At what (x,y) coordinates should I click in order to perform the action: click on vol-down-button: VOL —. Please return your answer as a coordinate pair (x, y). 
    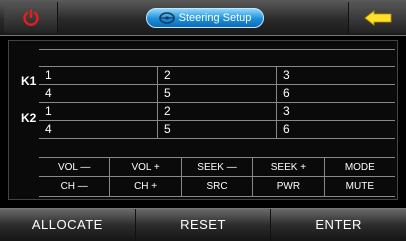
    Looking at the image, I should click on (74, 167).